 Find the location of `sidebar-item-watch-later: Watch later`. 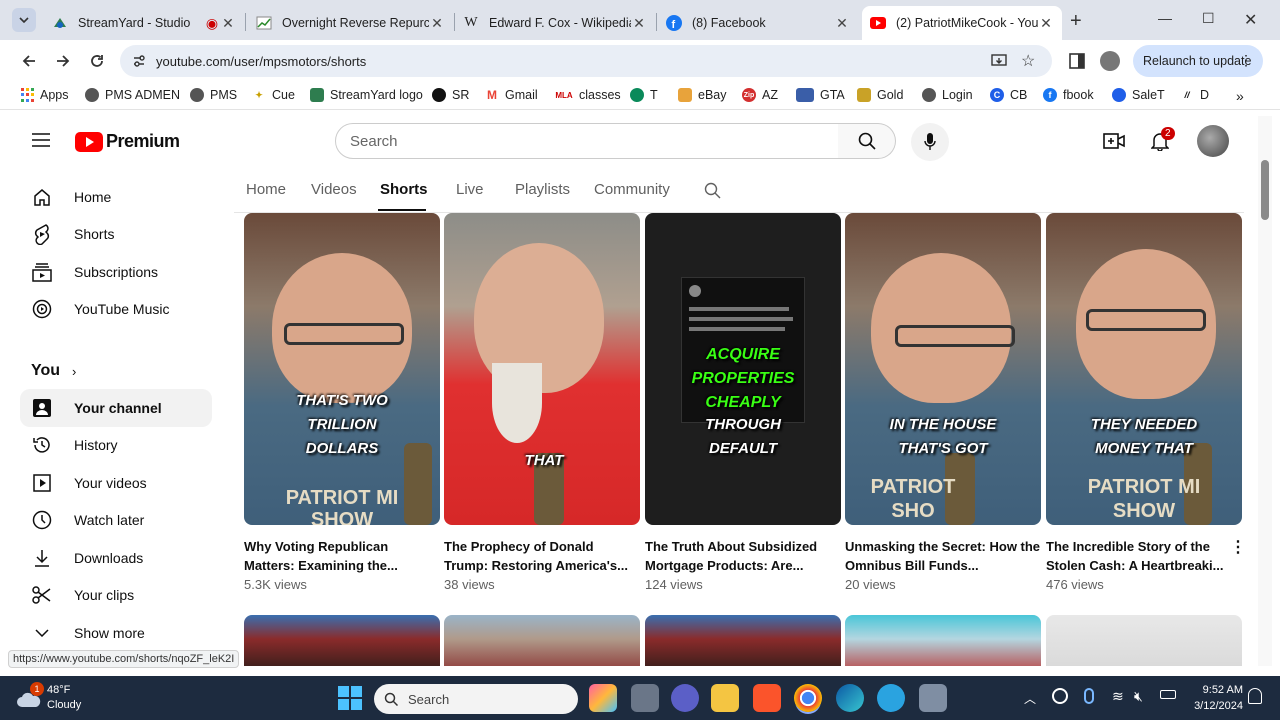

sidebar-item-watch-later: Watch later is located at coordinates (116, 520).